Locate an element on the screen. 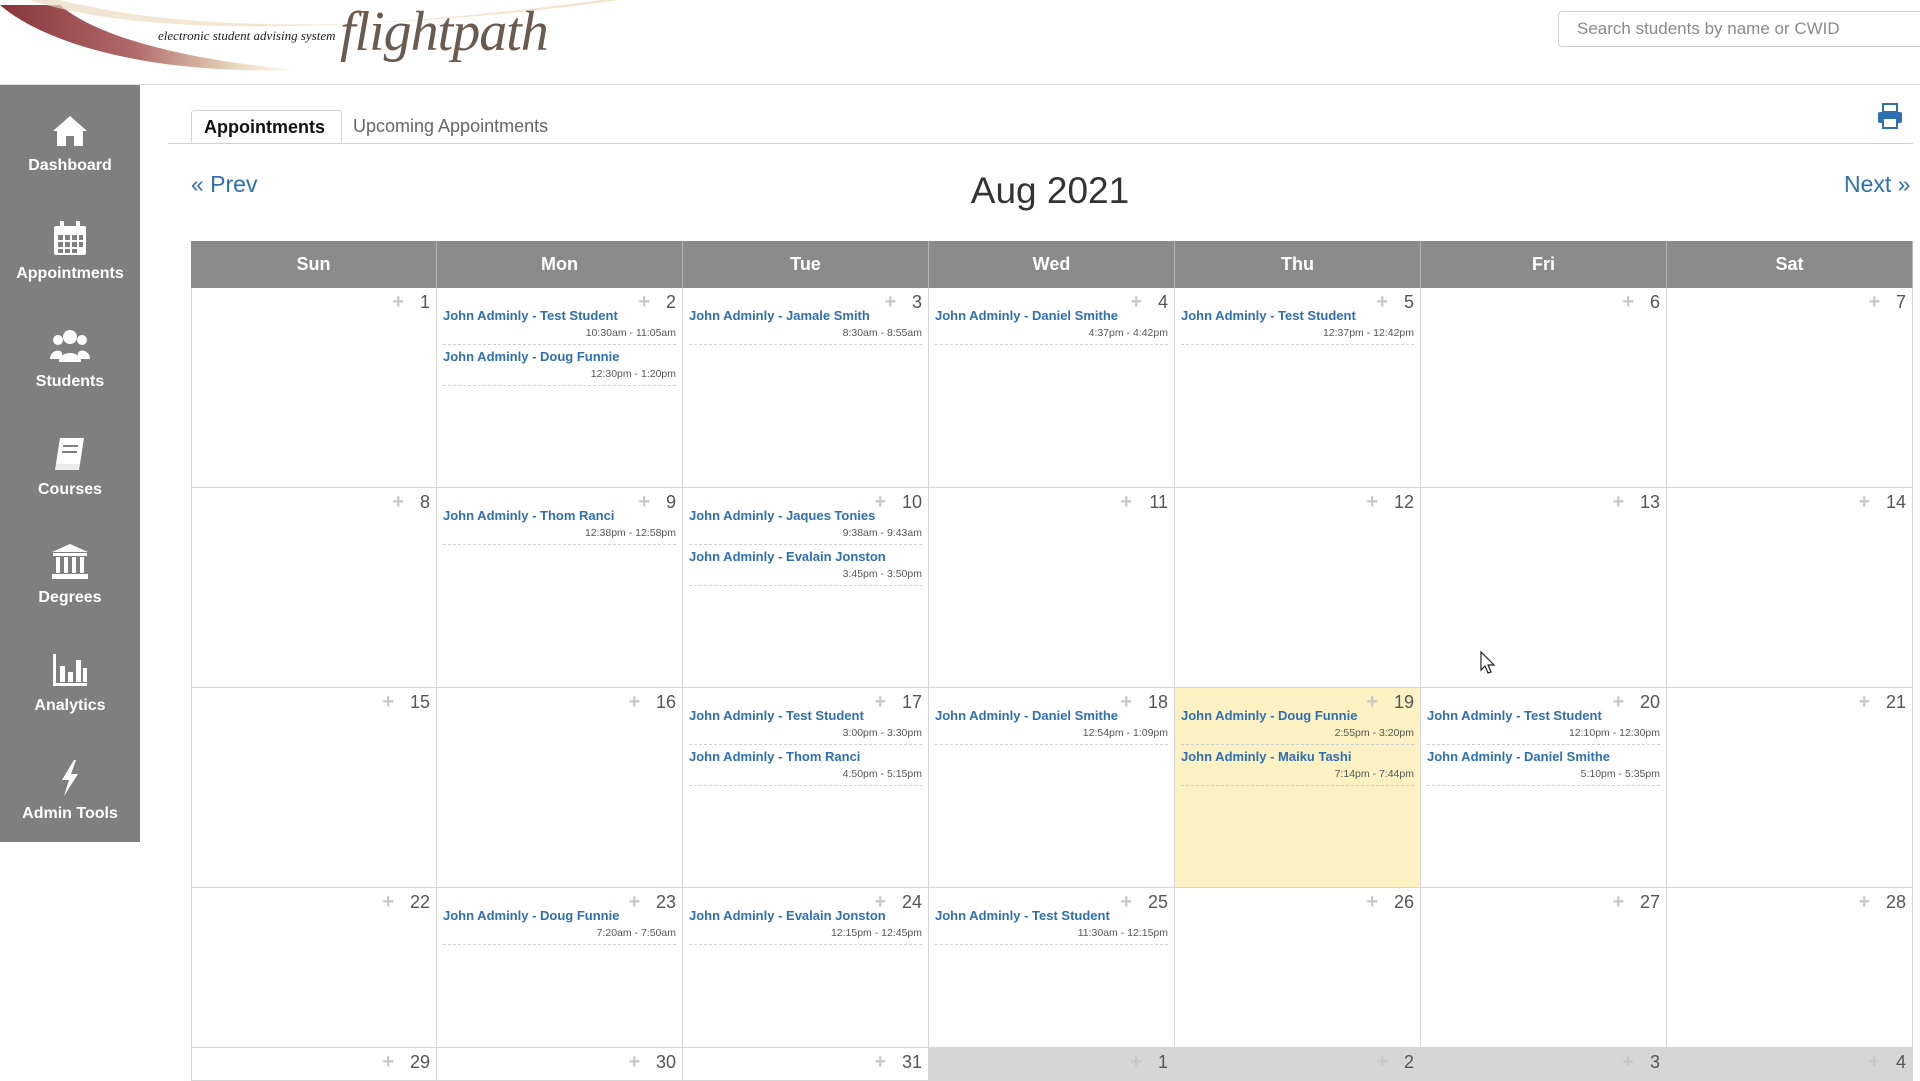  calendar-day-cell: +8 is located at coordinates (314, 588).